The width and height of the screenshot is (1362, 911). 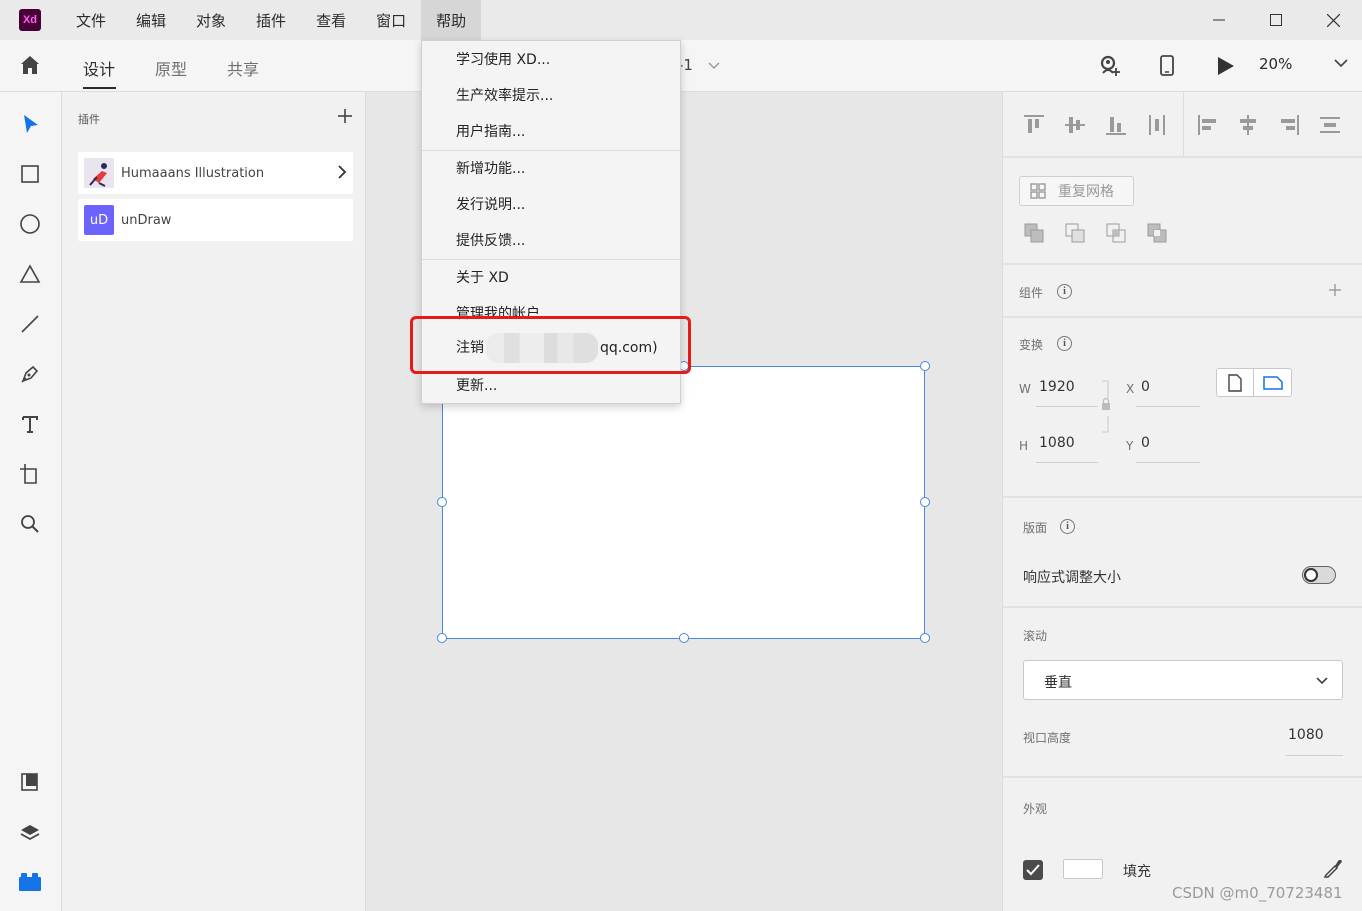 What do you see at coordinates (1319, 575) in the screenshot?
I see `responsive-resize-toggle` at bounding box center [1319, 575].